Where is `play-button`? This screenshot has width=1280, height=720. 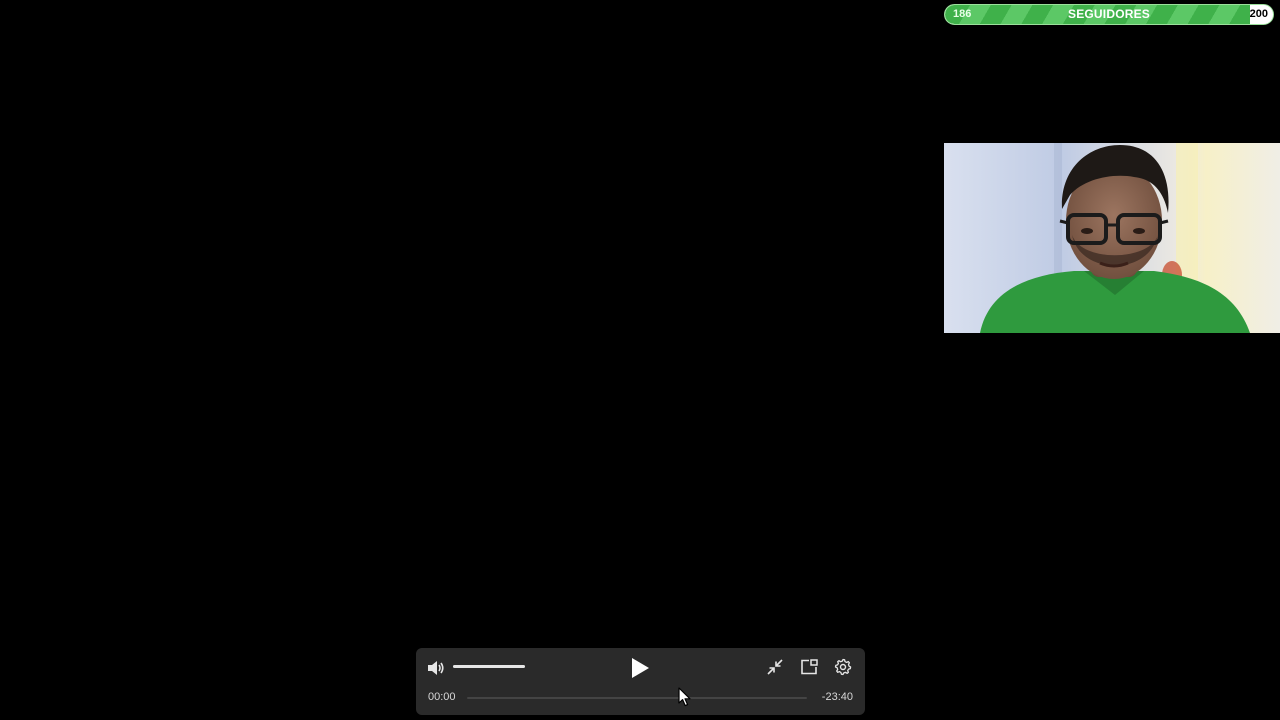
play-button is located at coordinates (640, 668).